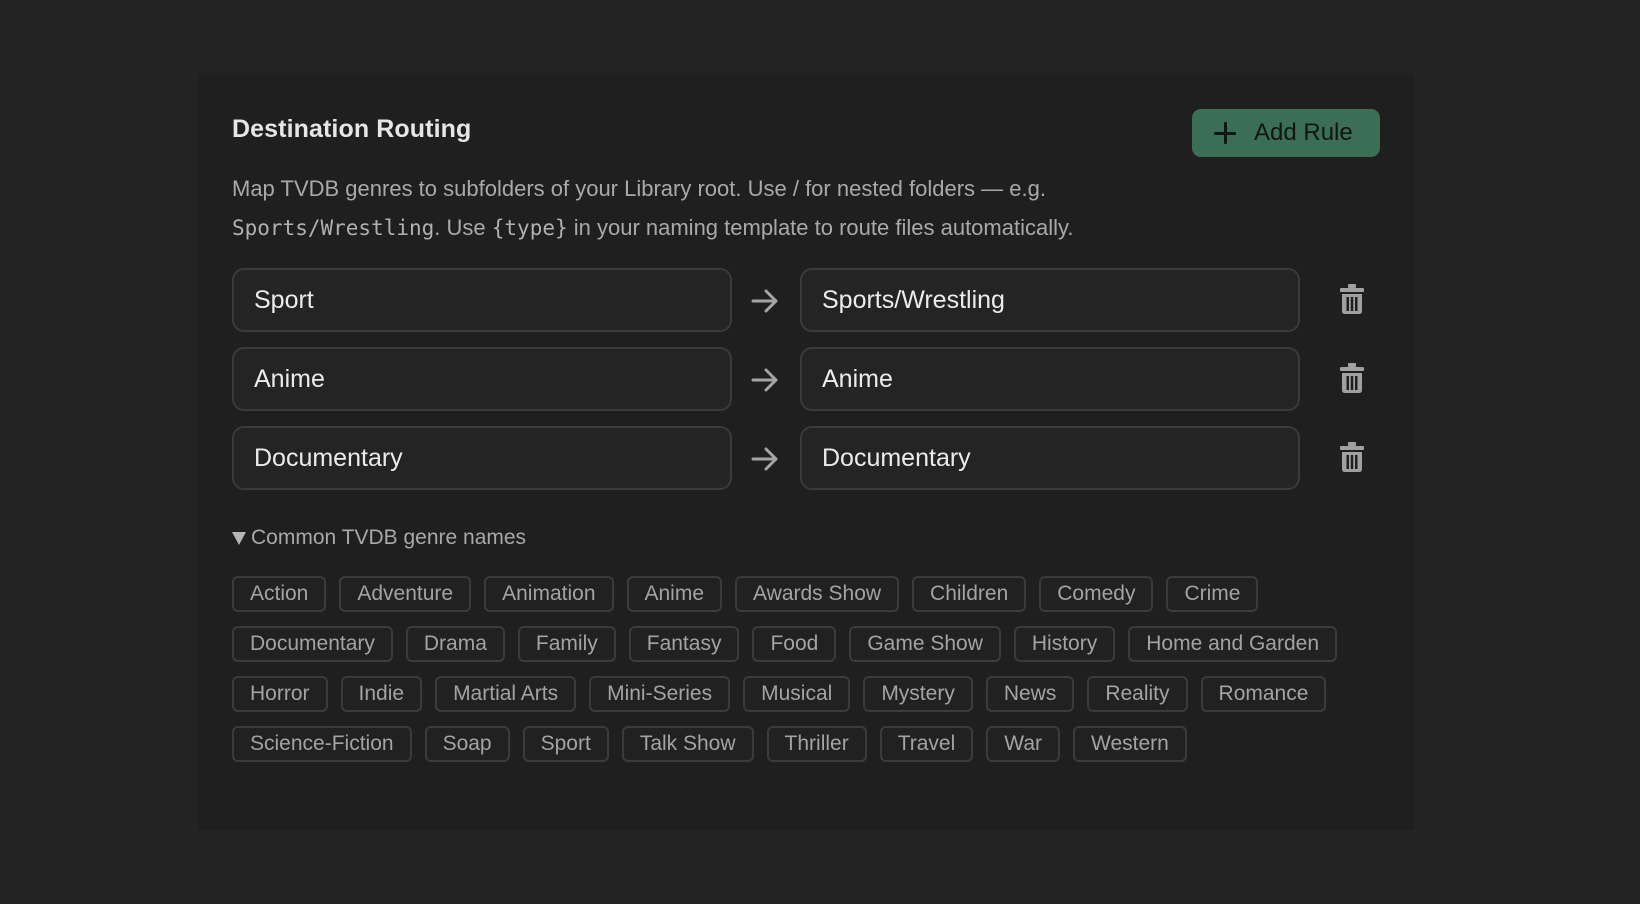 Image resolution: width=1640 pixels, height=904 pixels. I want to click on description-code-path: Sports/Wrestling, so click(333, 228).